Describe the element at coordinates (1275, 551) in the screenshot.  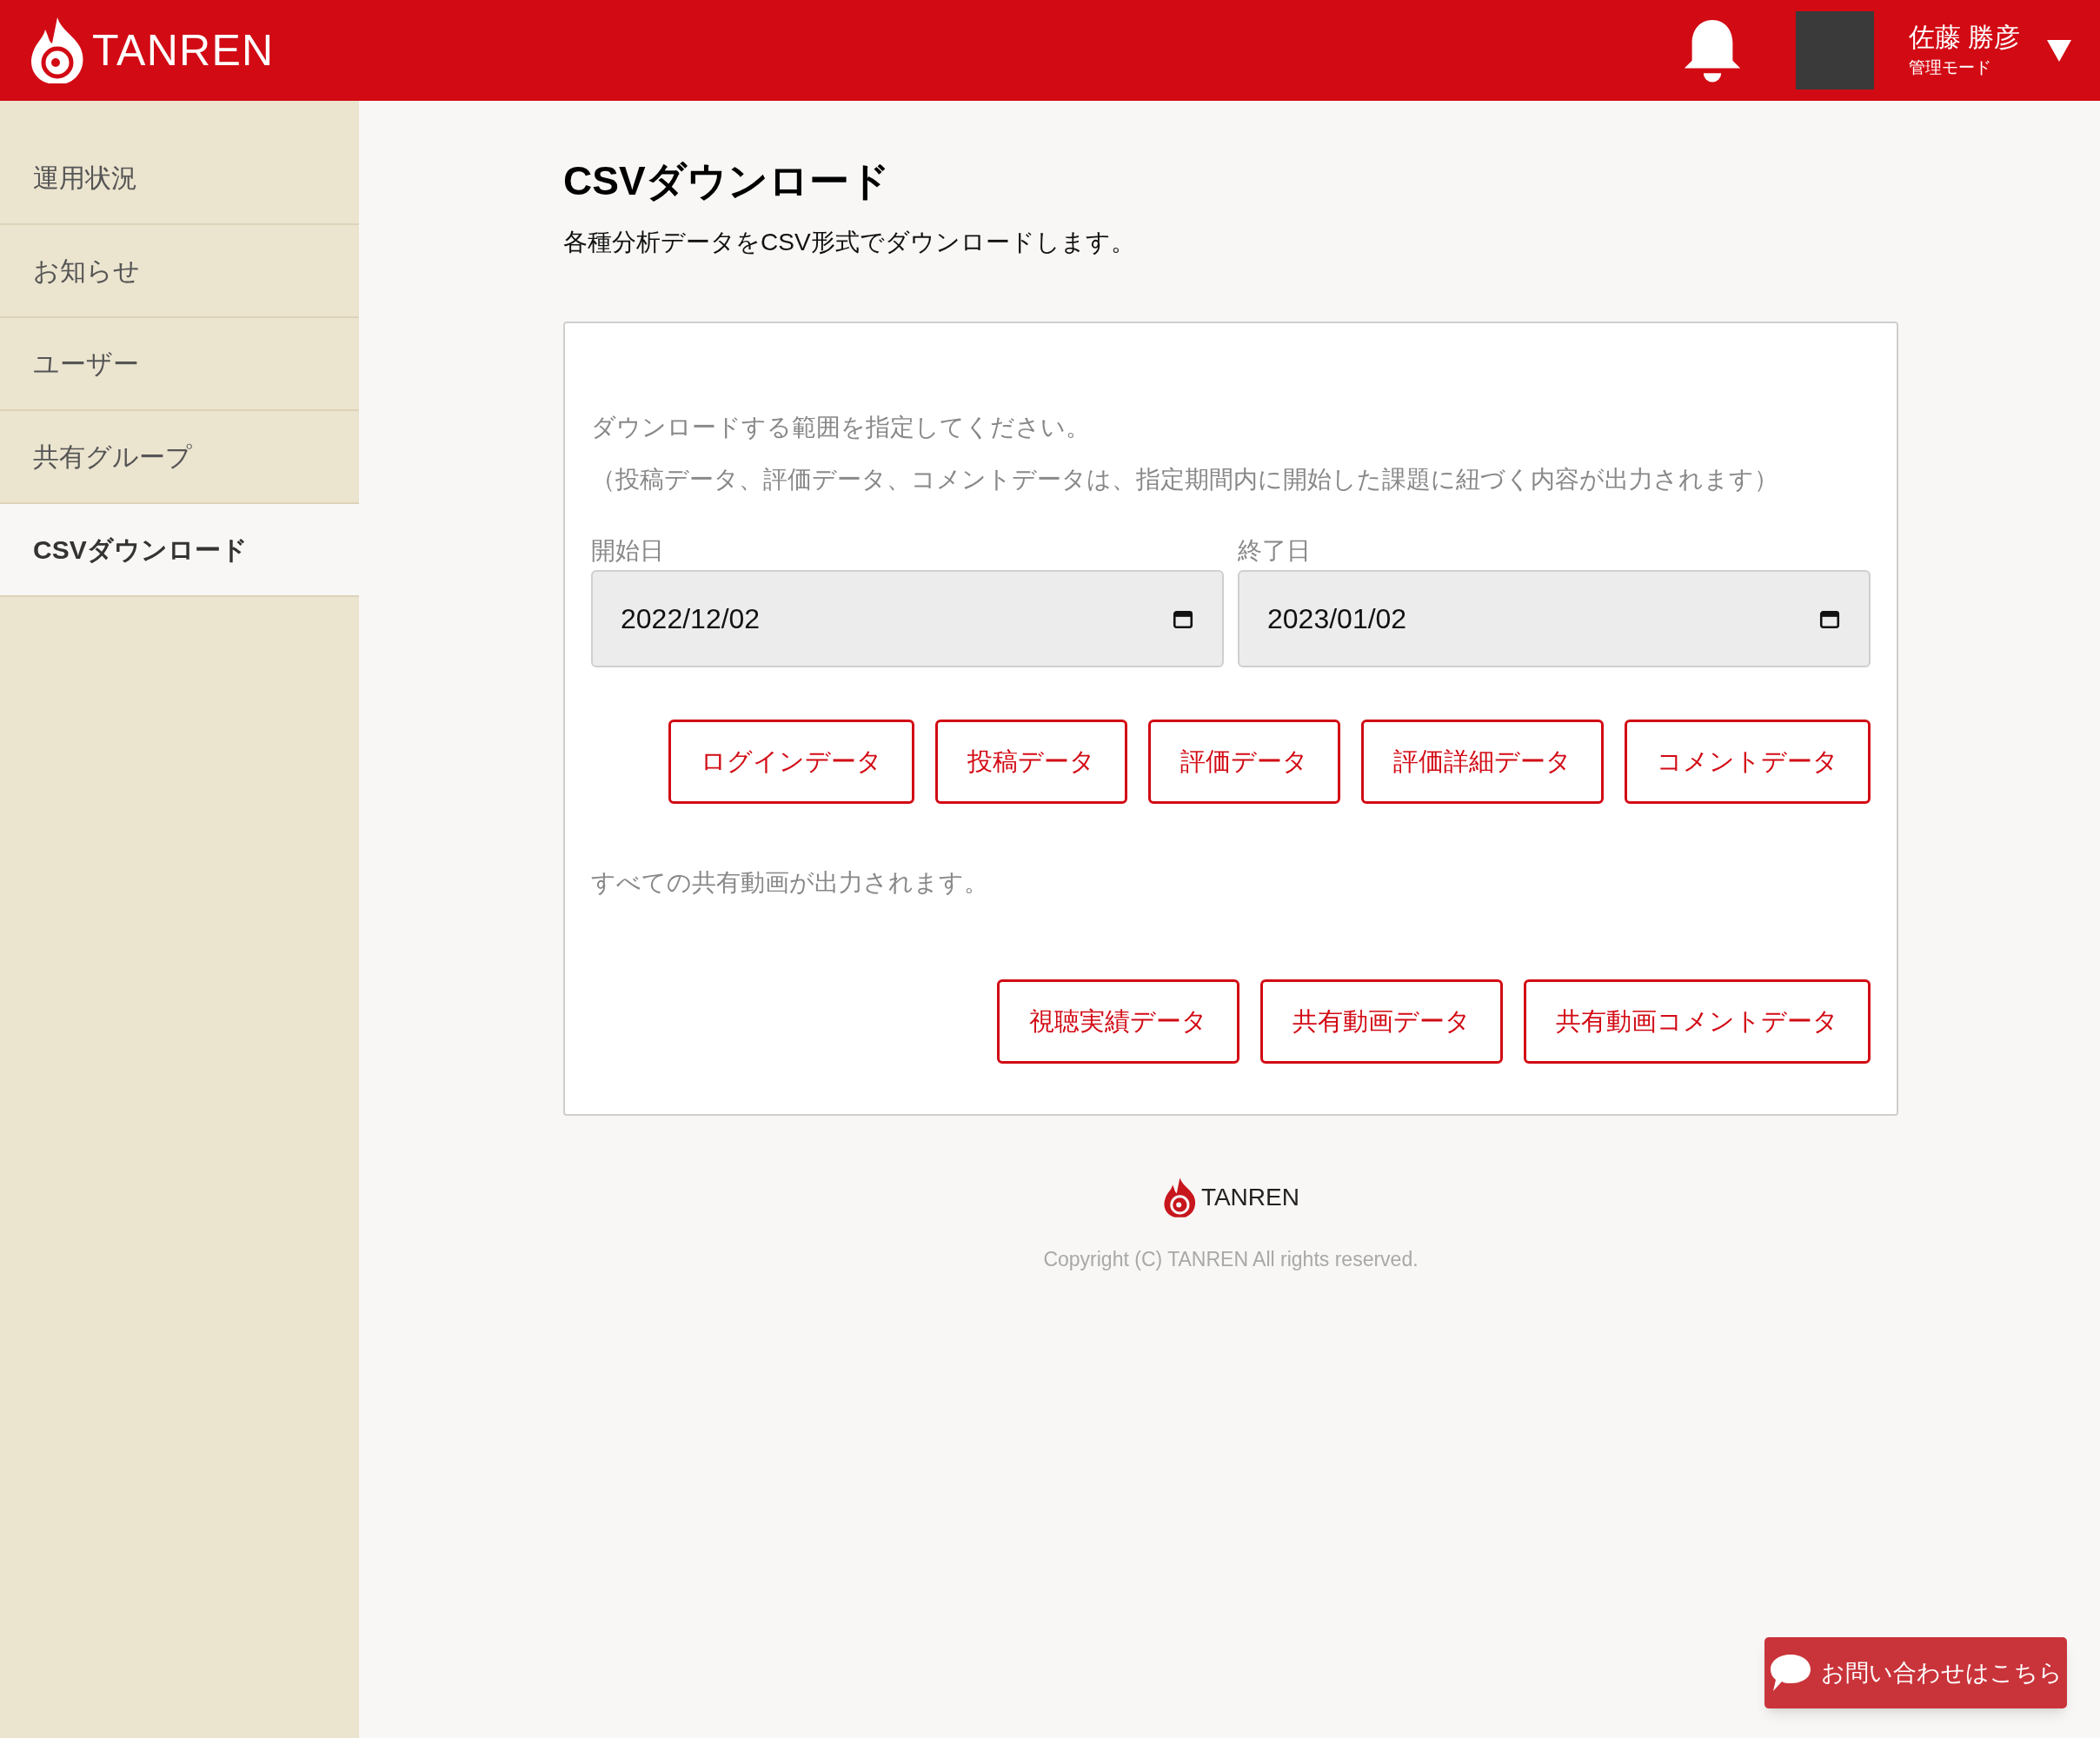
I see `date-label: 終了日` at that location.